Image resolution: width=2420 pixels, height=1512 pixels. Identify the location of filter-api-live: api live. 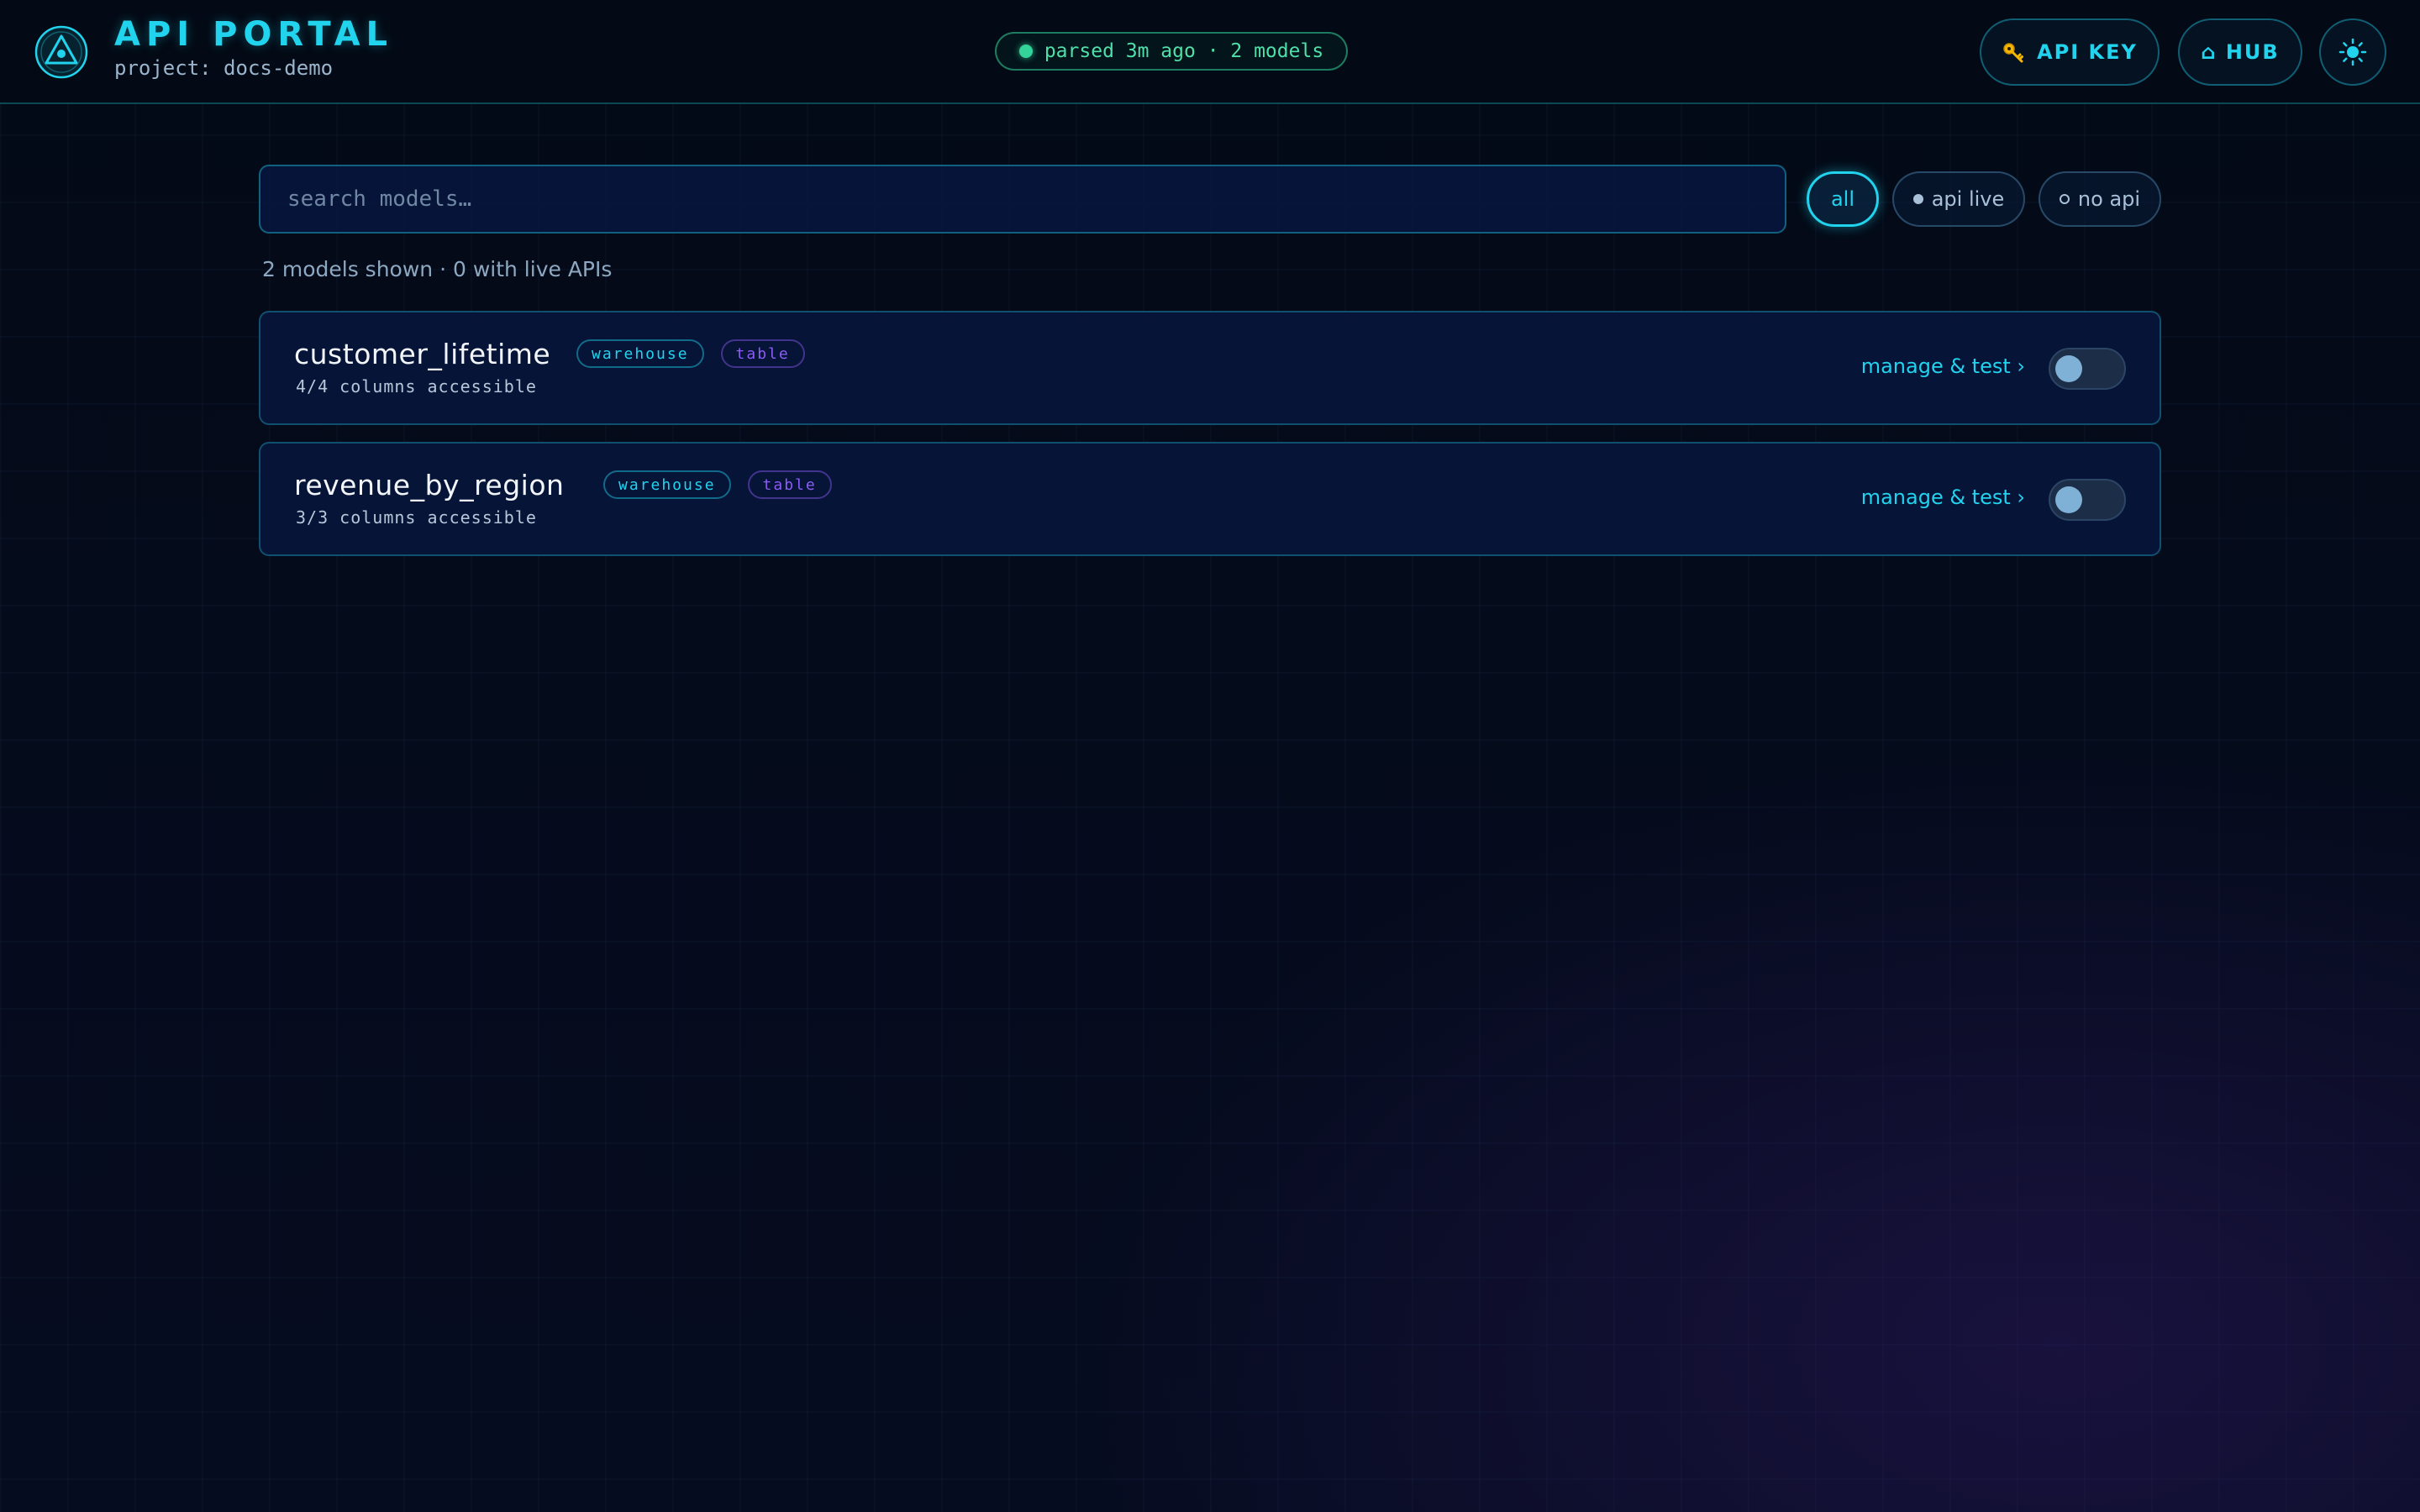
(1959, 199).